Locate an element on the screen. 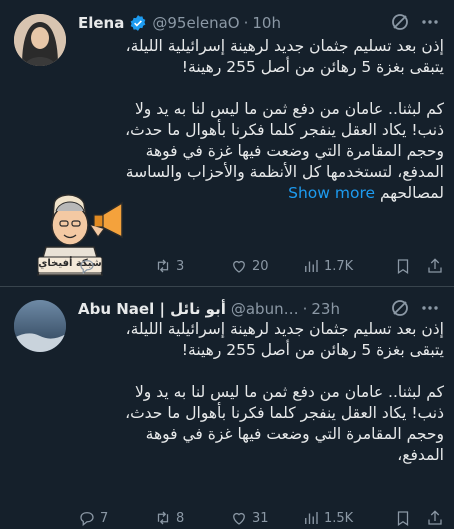 The height and width of the screenshot is (529, 454). reply-button is located at coordinates (114, 266).